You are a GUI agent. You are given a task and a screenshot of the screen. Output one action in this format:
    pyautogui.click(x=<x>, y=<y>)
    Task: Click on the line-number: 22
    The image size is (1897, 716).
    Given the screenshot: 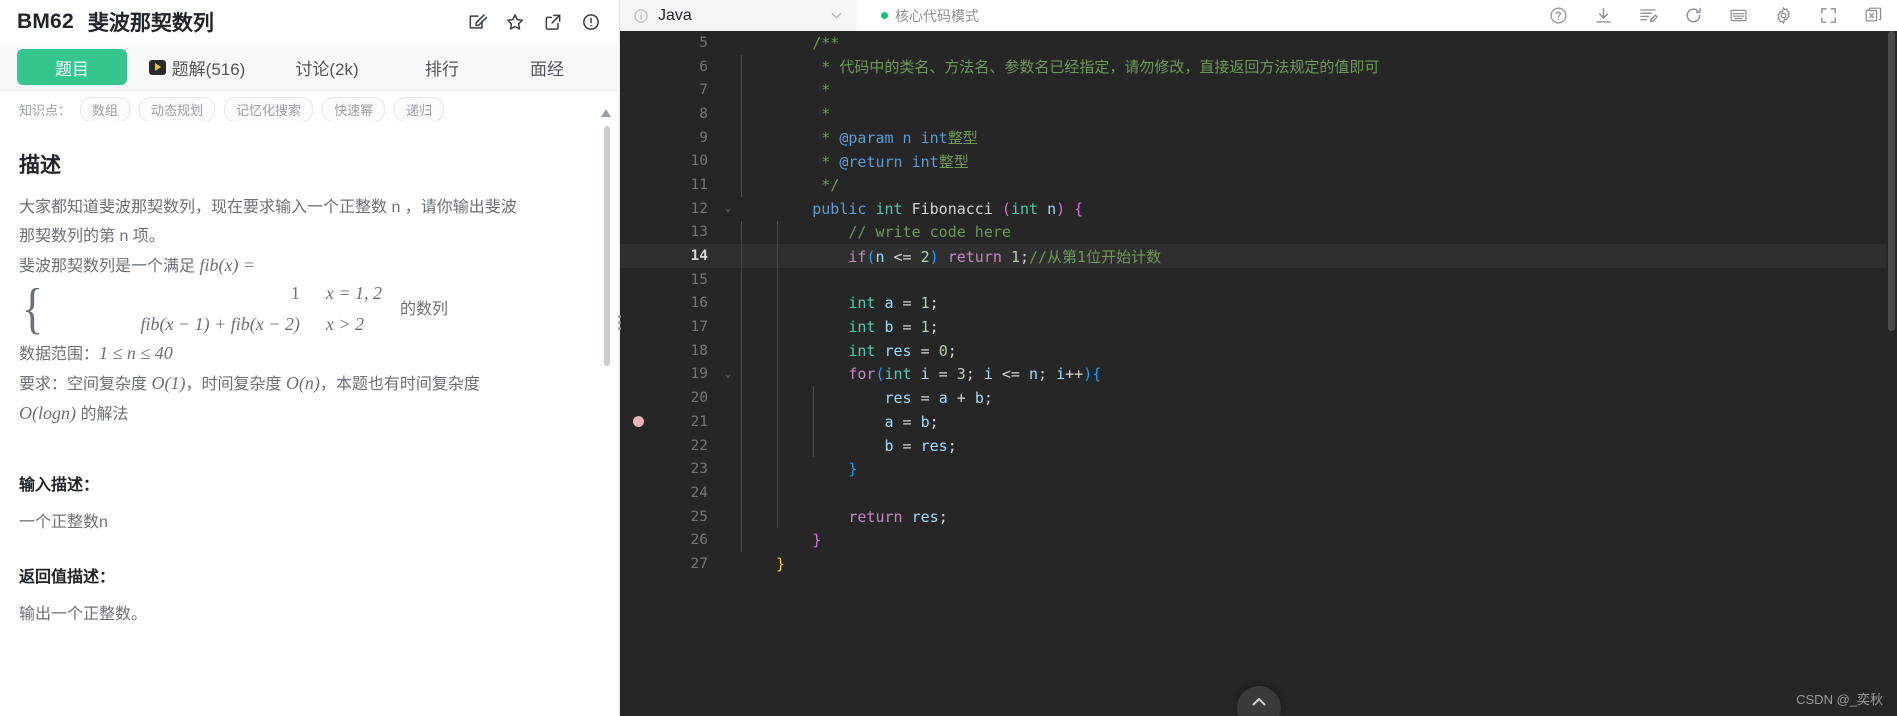 What is the action you would take?
    pyautogui.click(x=699, y=445)
    